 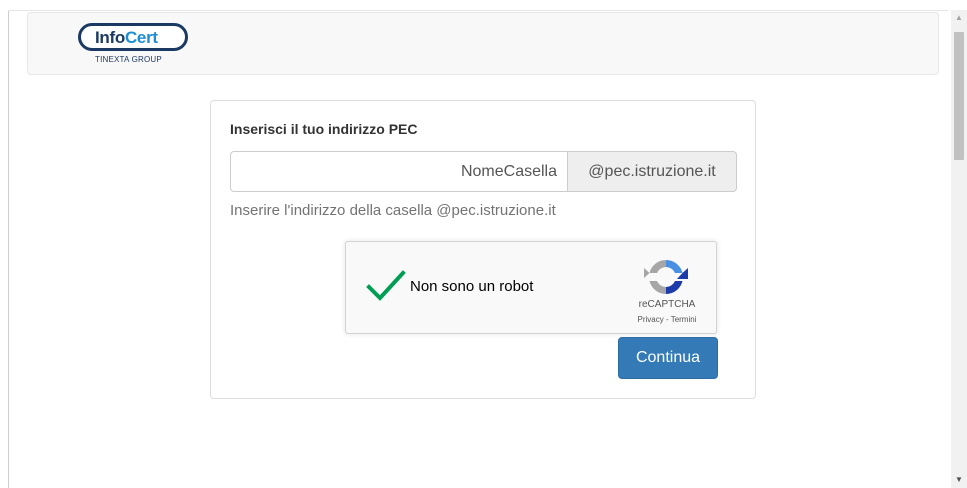 I want to click on page-left-border, so click(x=8, y=249).